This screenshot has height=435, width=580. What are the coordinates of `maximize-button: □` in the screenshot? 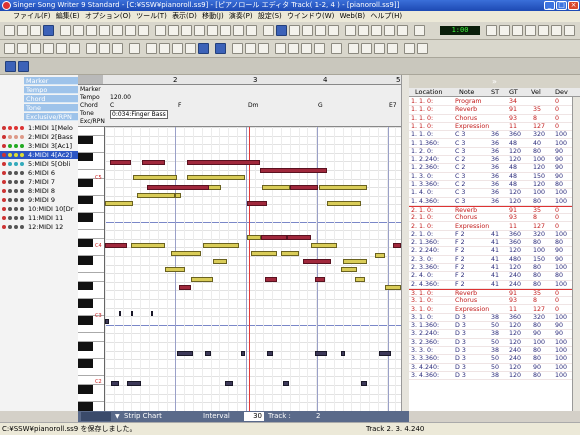 It's located at (561, 5).